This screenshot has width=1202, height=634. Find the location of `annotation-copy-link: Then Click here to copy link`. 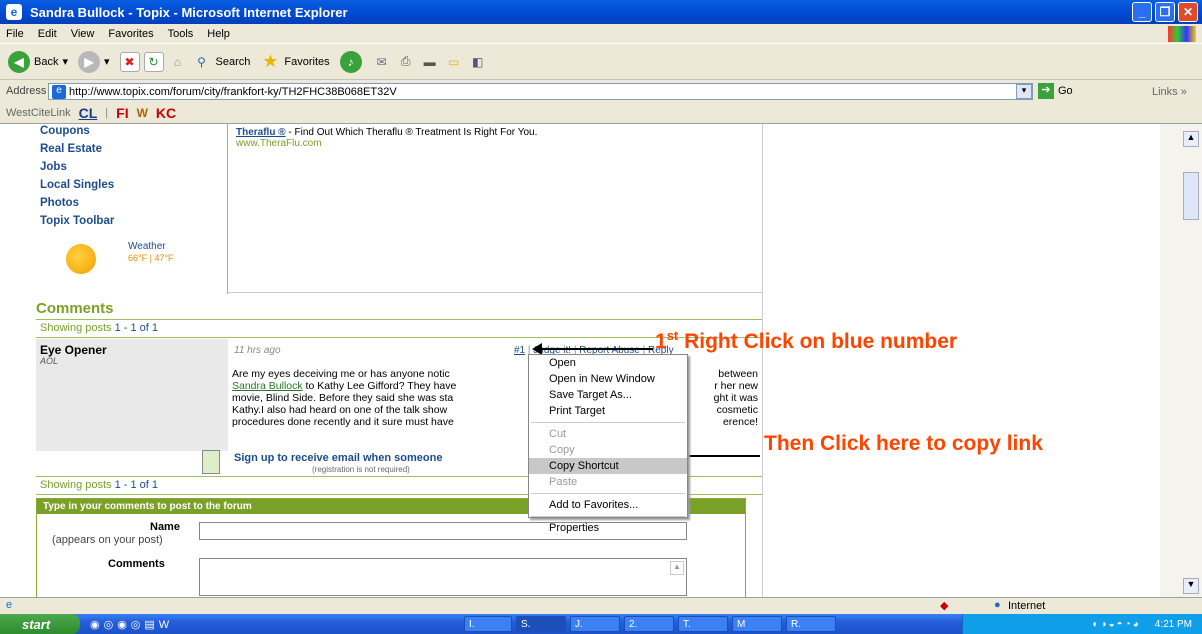

annotation-copy-link: Then Click here to copy link is located at coordinates (903, 443).